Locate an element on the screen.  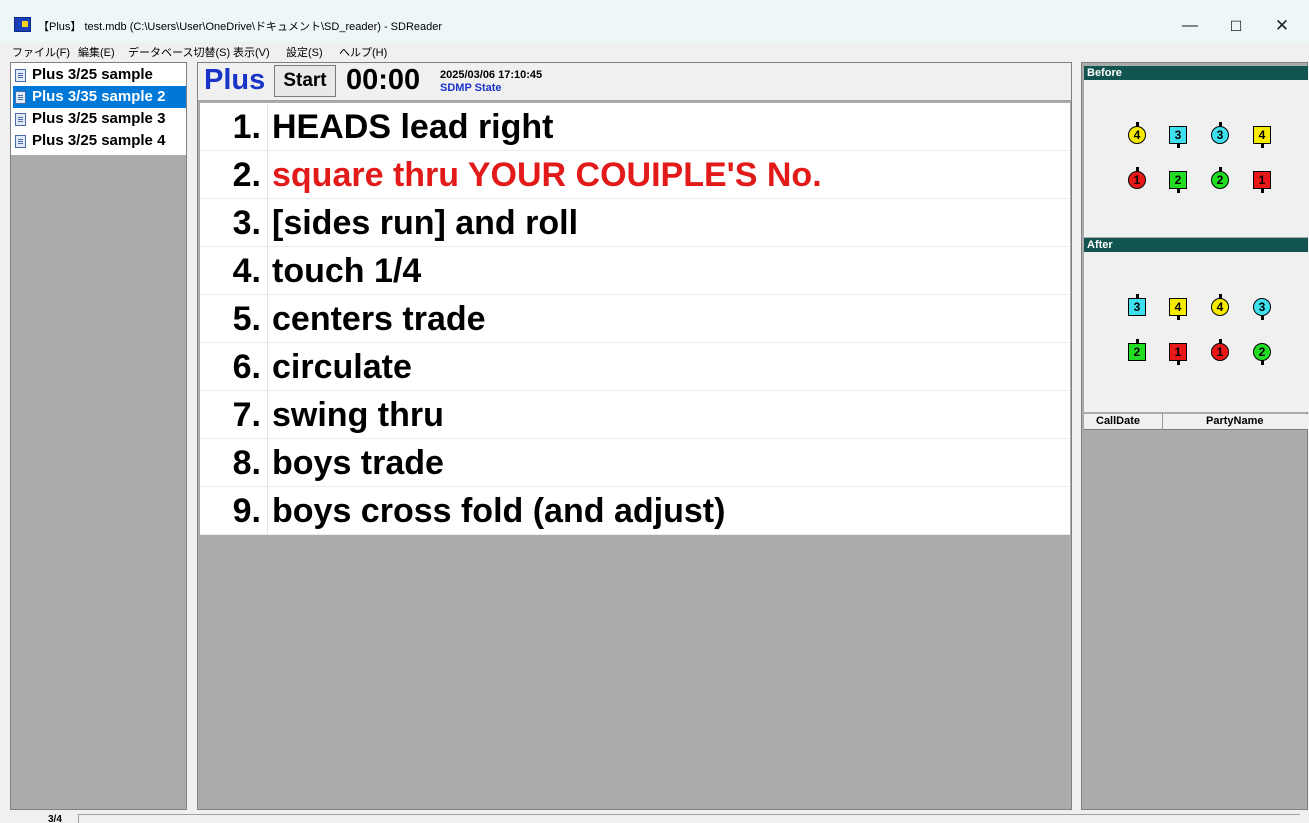
call-number: 3. is located at coordinates (234, 223).